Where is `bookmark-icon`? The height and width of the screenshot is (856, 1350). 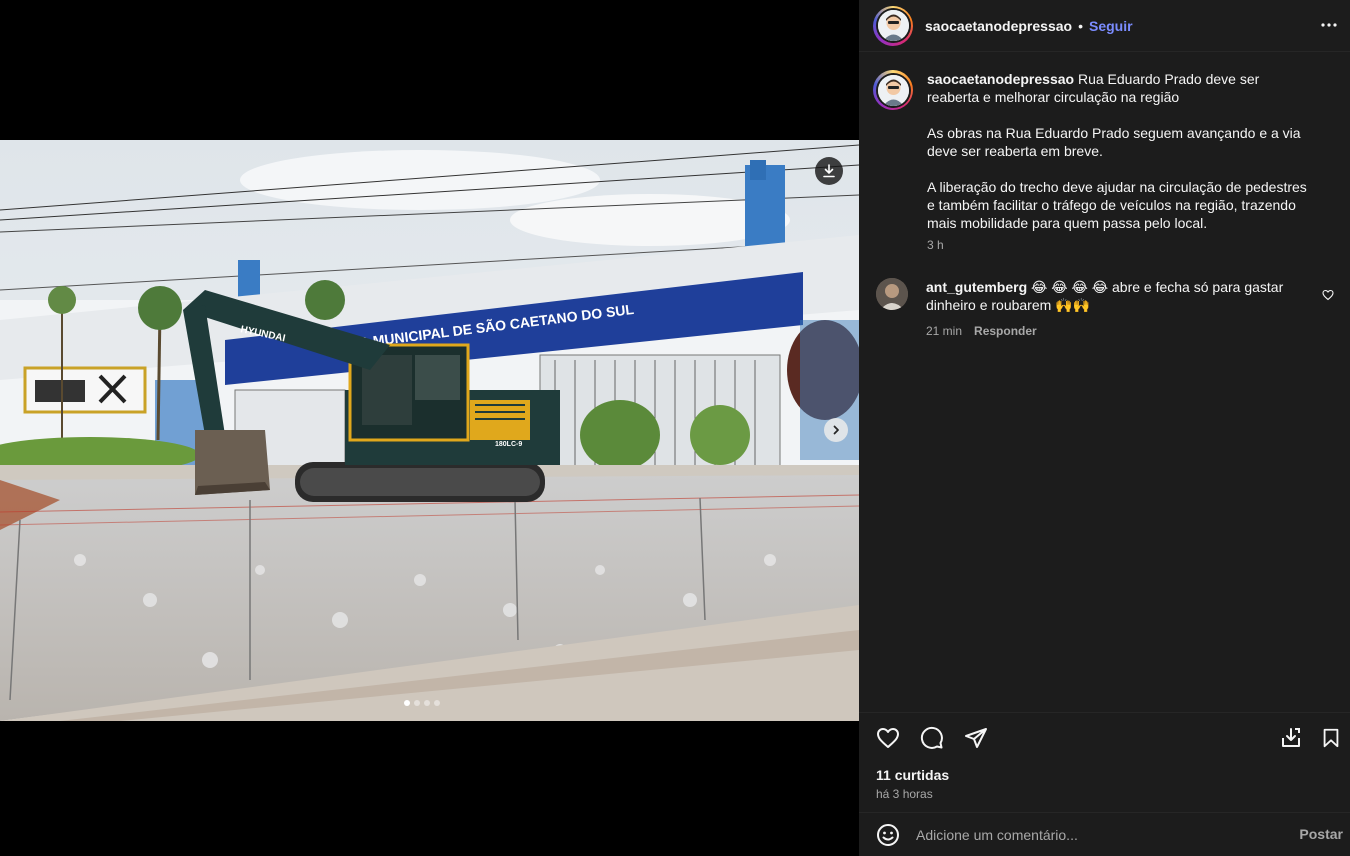 bookmark-icon is located at coordinates (1331, 738).